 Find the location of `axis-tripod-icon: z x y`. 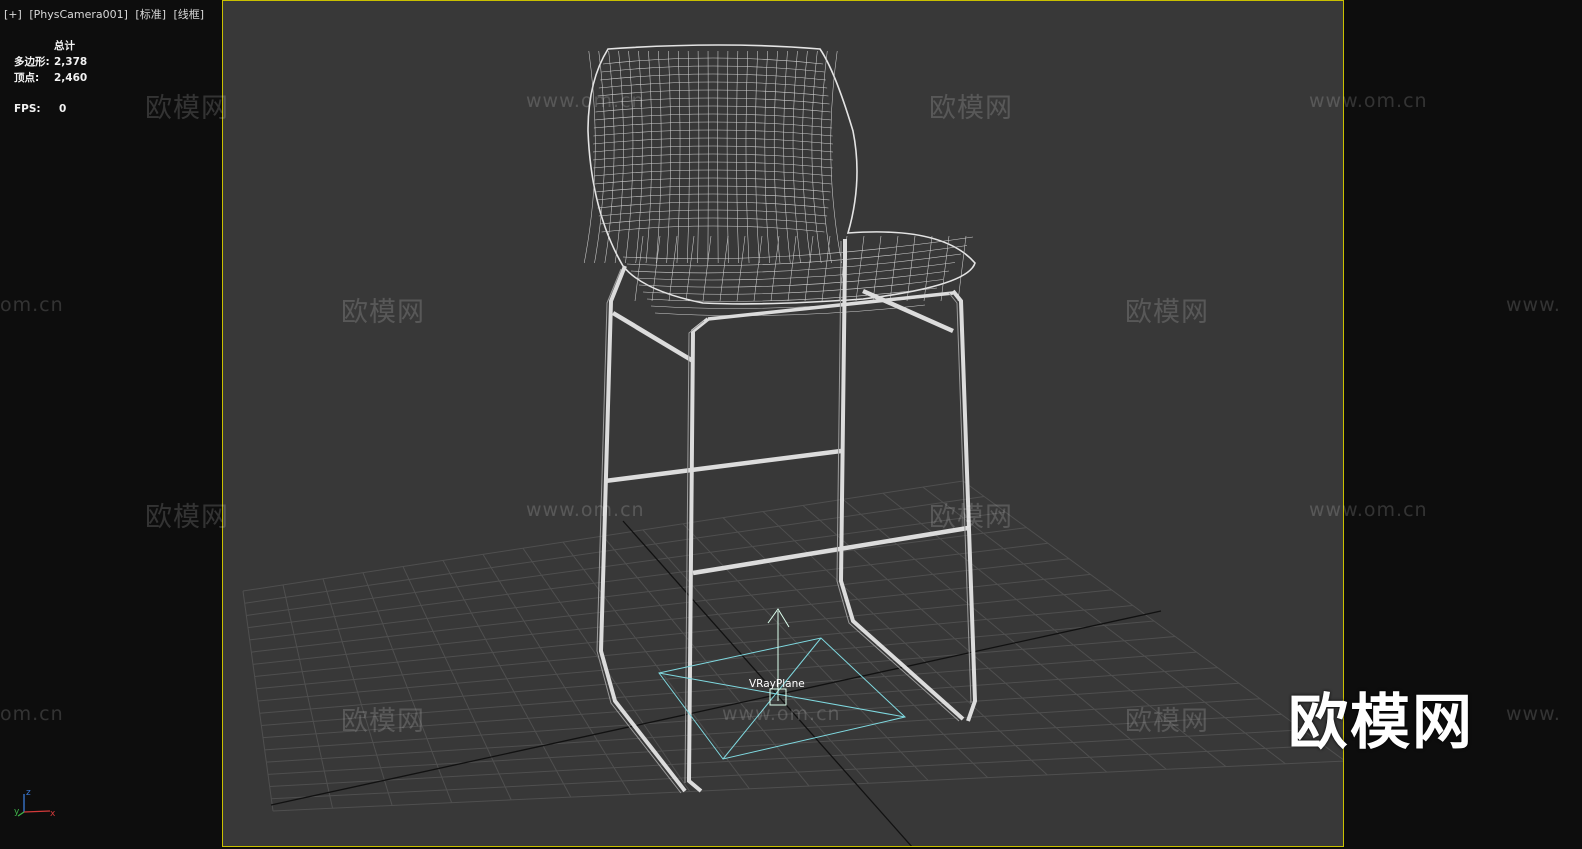

axis-tripod-icon: z x y is located at coordinates (35, 803).